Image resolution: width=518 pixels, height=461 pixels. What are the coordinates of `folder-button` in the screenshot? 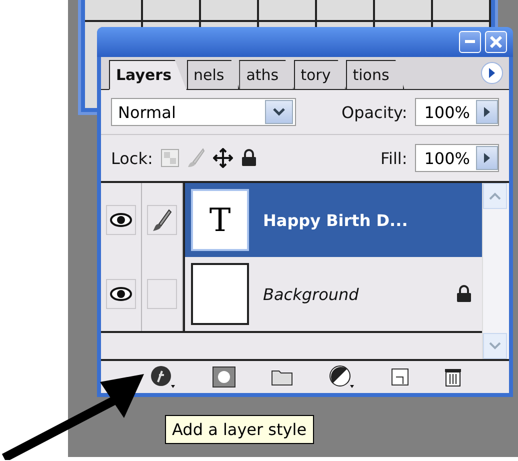 It's located at (281, 377).